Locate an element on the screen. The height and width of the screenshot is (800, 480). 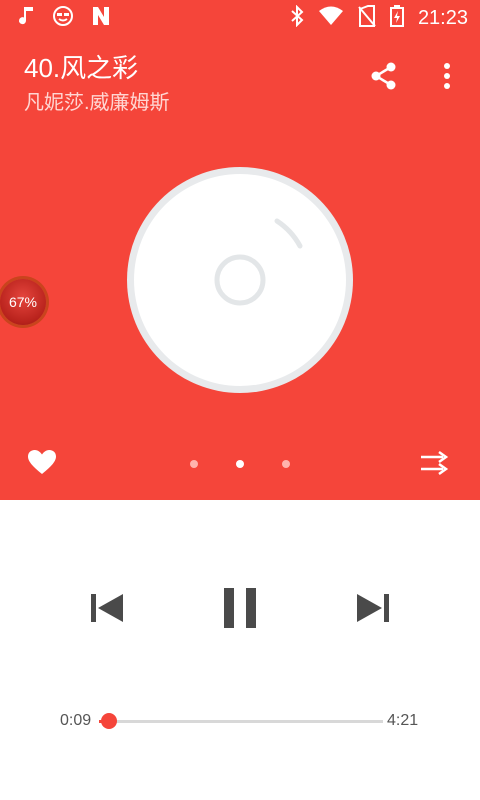
page-dot-active is located at coordinates (240, 464).